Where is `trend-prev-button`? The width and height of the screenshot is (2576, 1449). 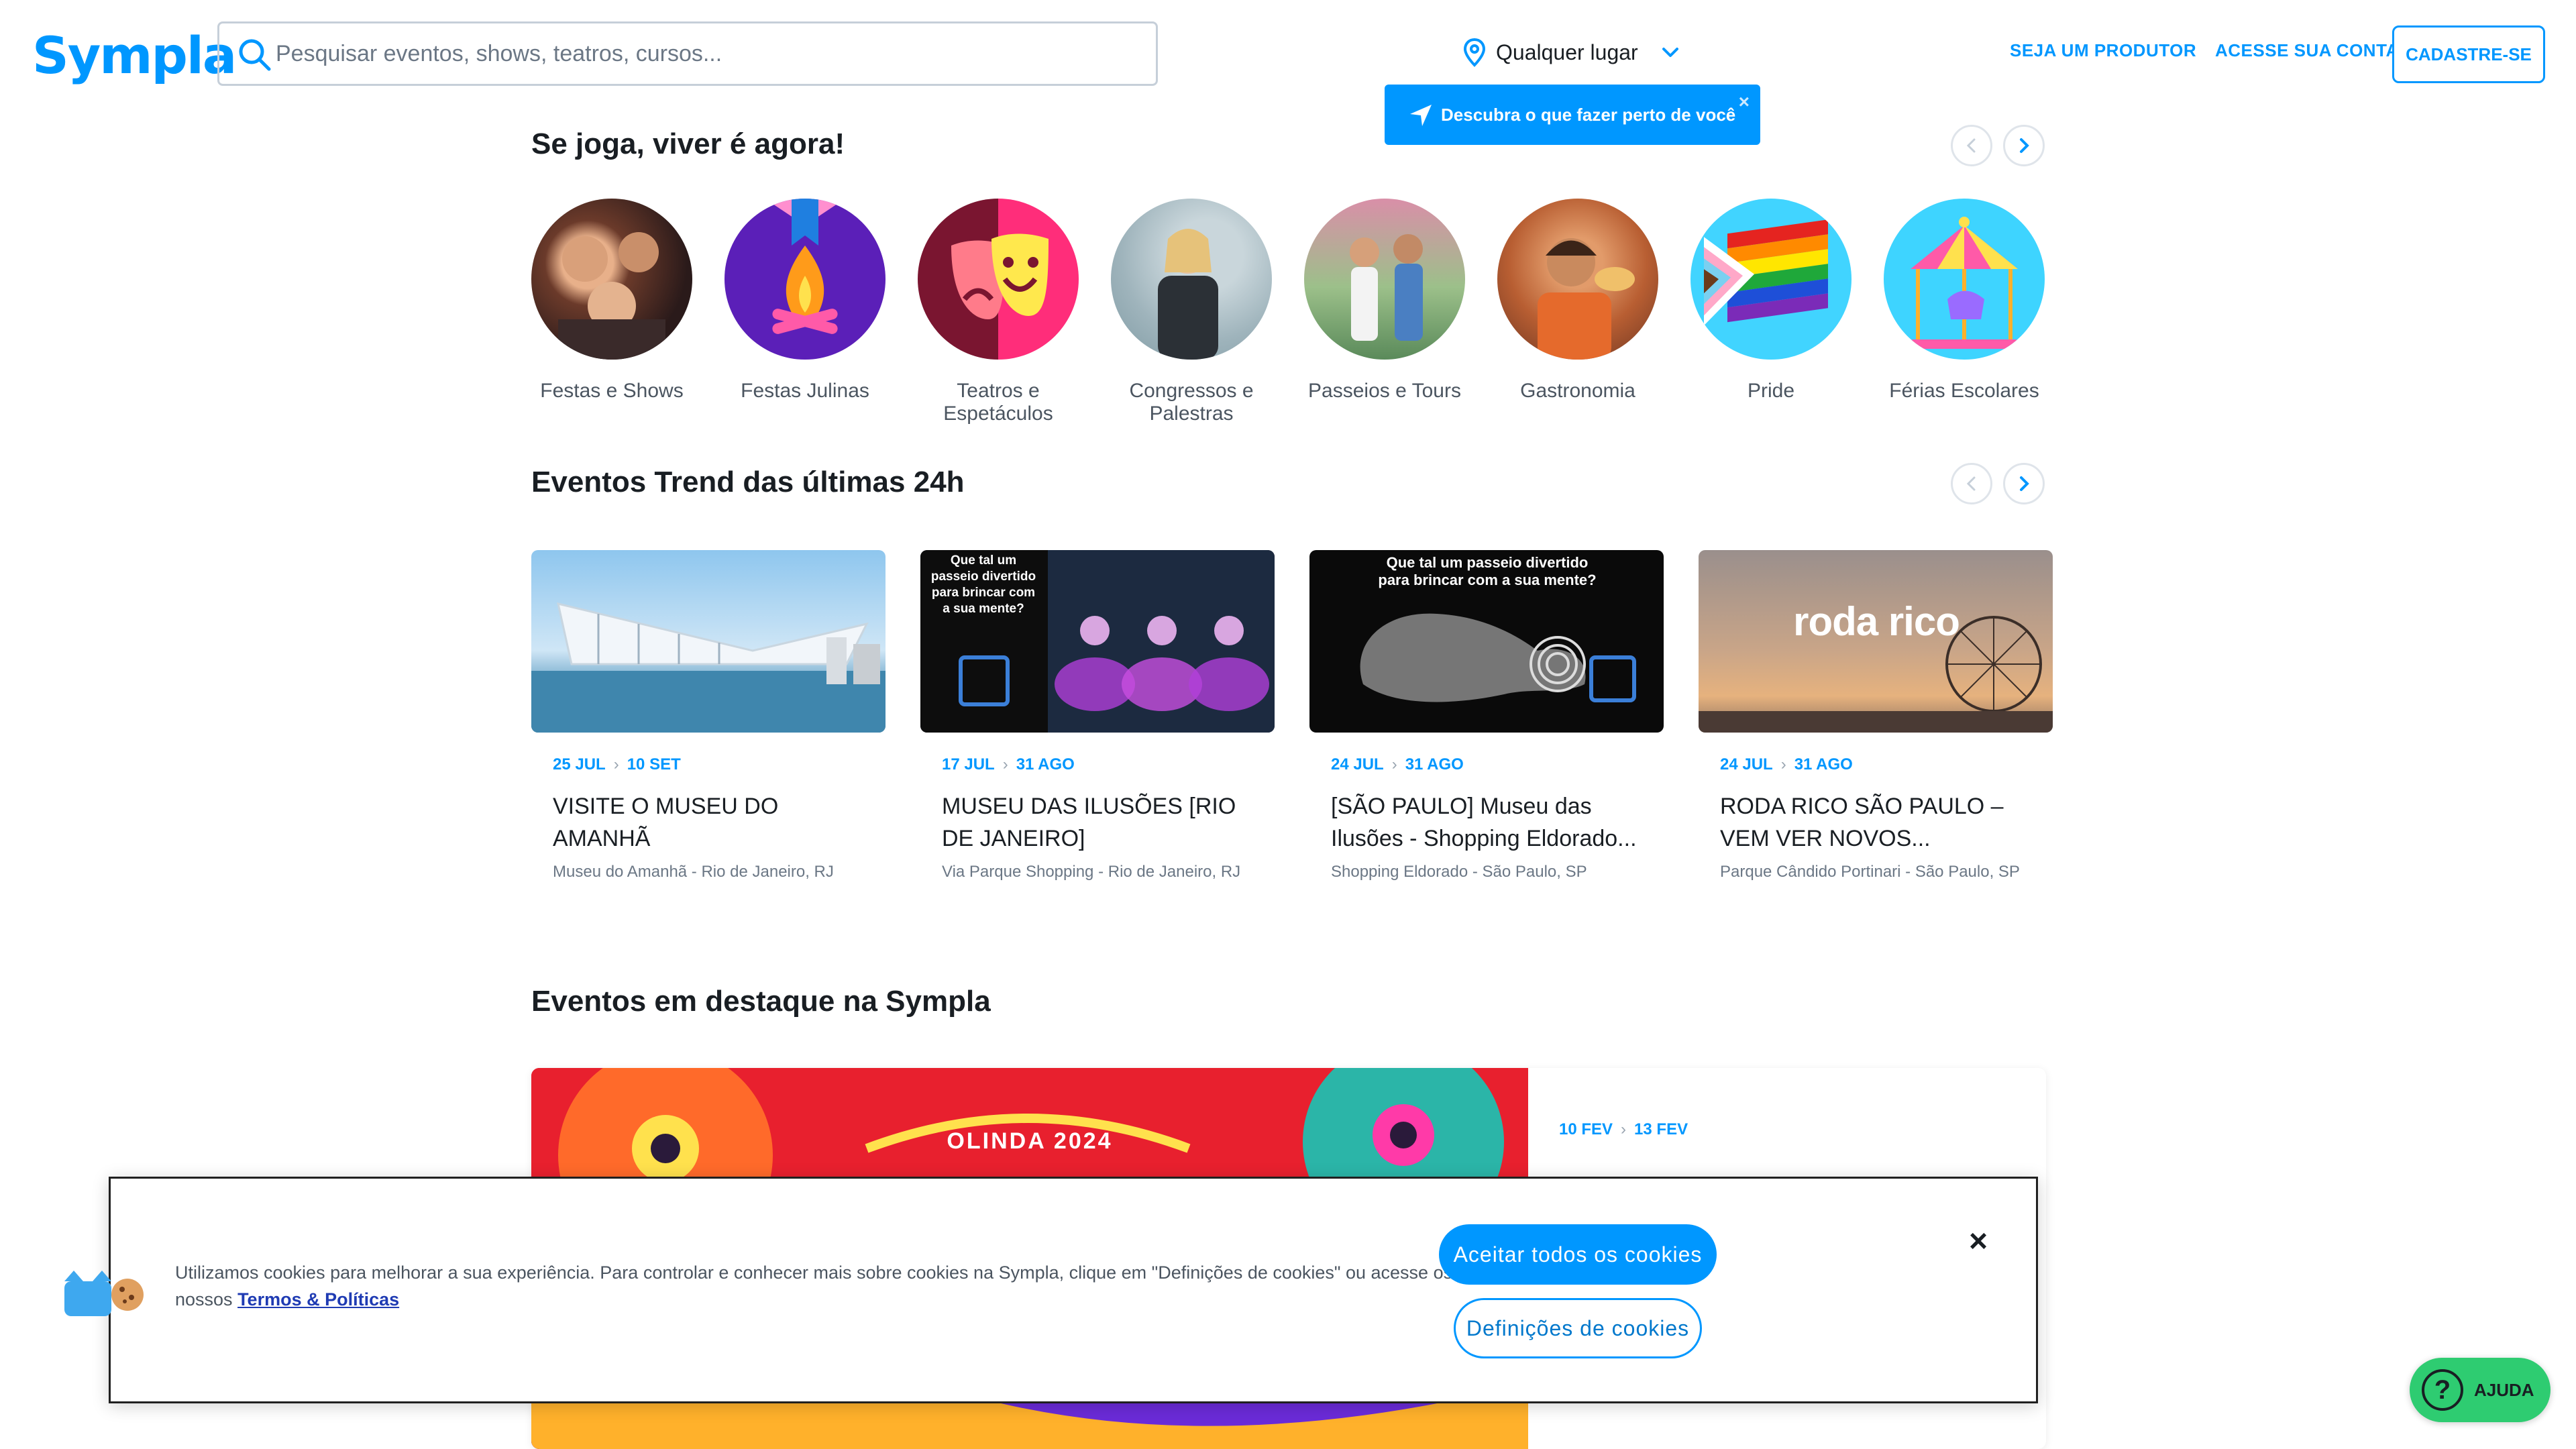 trend-prev-button is located at coordinates (1971, 483).